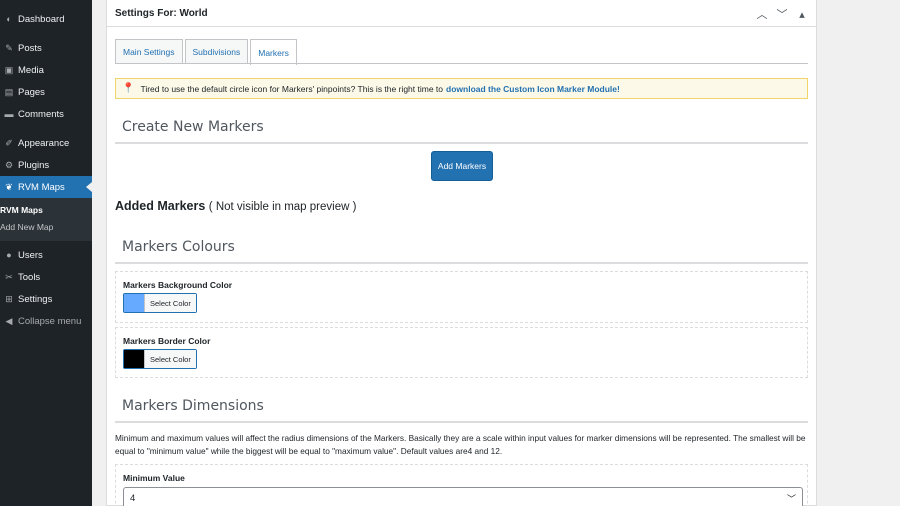  I want to click on menu-collapse: ◀ Collapse menu, so click(46, 321).